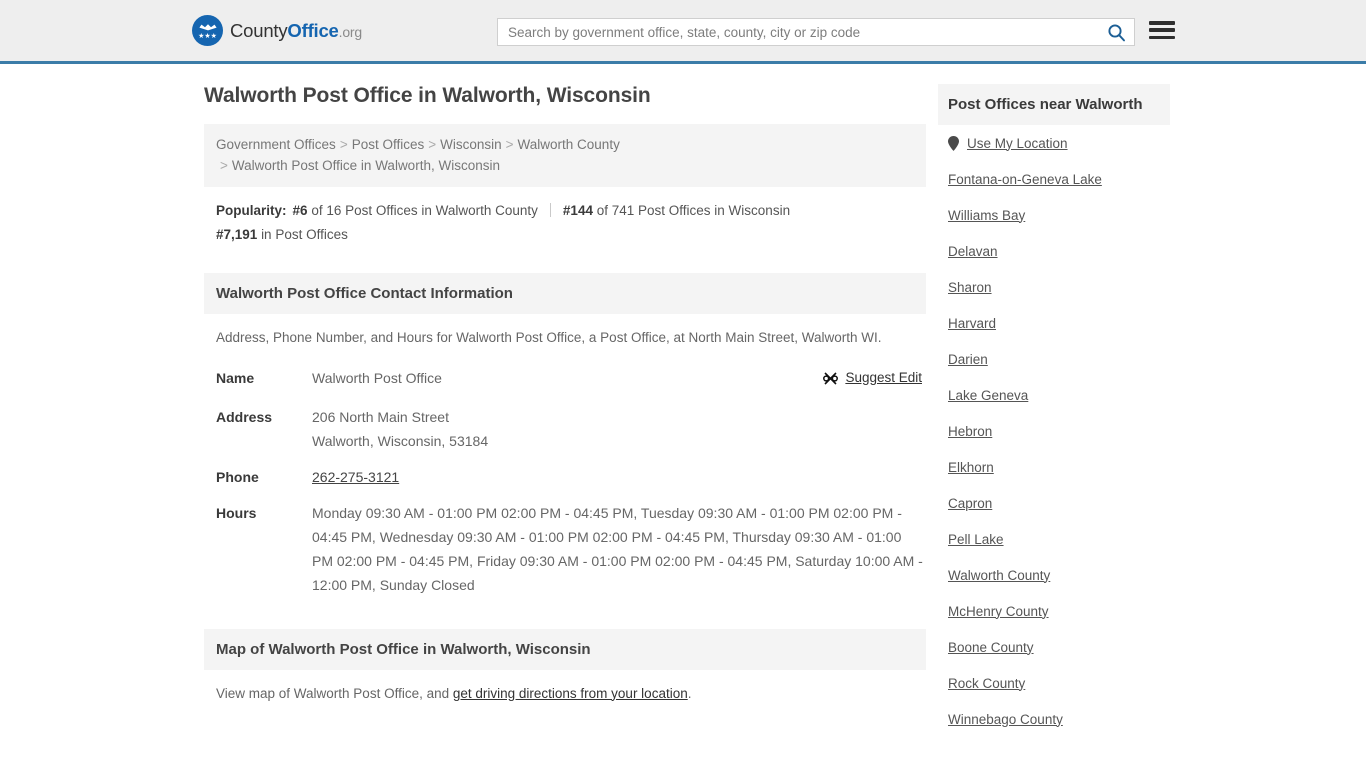 This screenshot has height=768, width=1366. I want to click on nearby-office-link: Darien, so click(968, 359).